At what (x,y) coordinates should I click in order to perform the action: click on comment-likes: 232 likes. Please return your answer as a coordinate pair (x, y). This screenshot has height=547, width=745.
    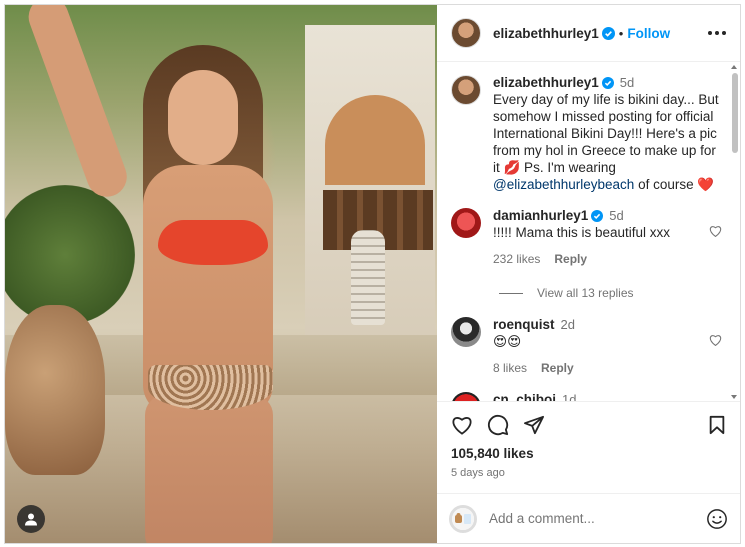
    Looking at the image, I should click on (516, 259).